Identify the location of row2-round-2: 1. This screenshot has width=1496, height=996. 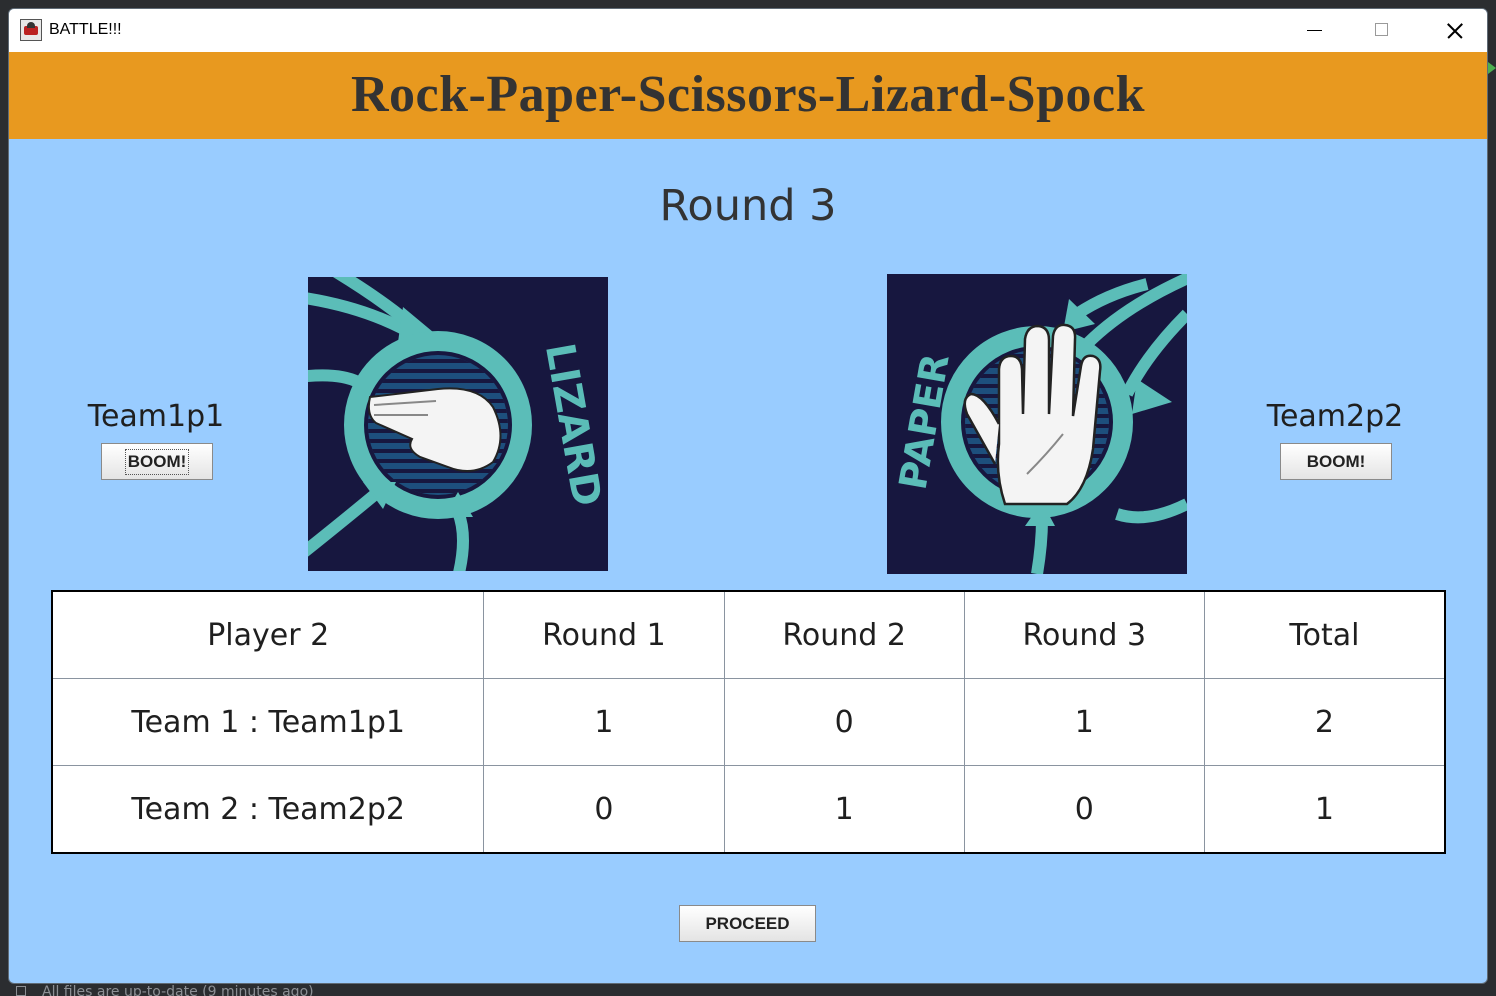
(844, 809).